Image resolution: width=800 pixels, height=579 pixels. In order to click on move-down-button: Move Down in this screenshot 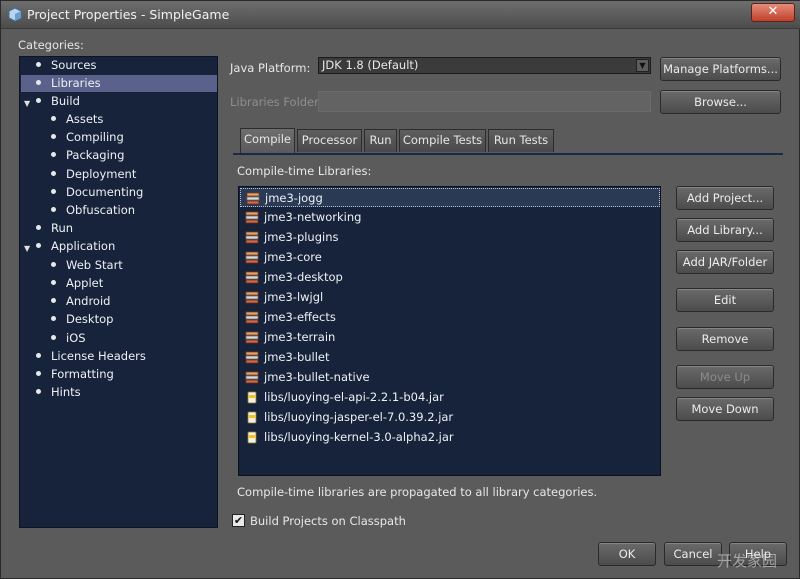, I will do `click(725, 409)`.